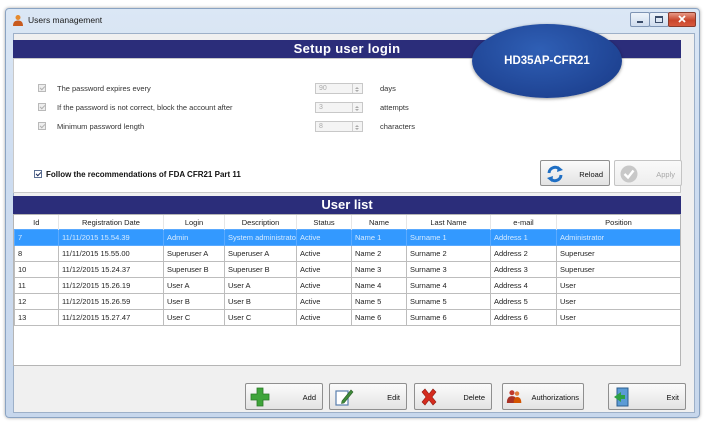  I want to click on block-account-checkbox, so click(42, 107).